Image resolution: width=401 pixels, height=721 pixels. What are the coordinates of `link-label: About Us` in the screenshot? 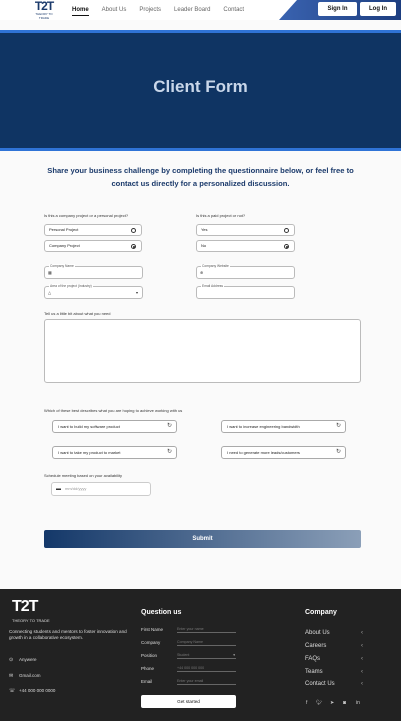 It's located at (317, 633).